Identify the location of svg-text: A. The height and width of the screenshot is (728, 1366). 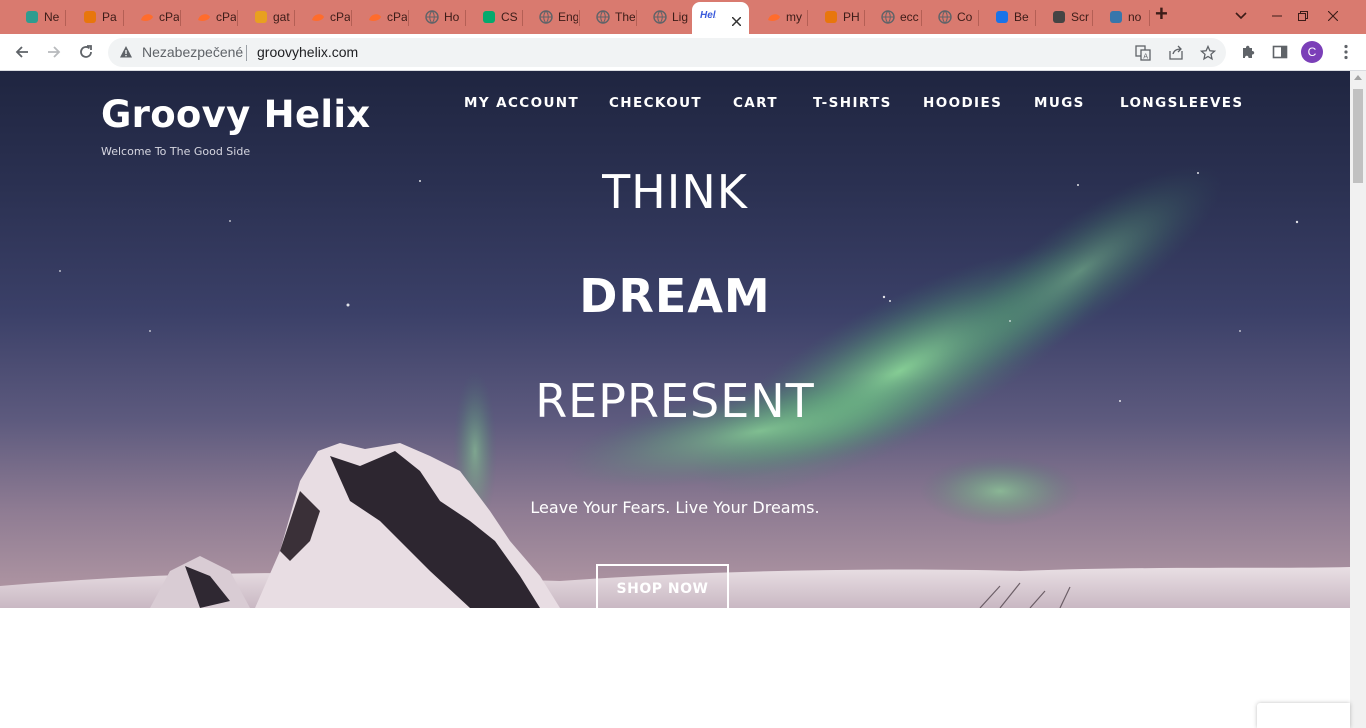
(1145, 56).